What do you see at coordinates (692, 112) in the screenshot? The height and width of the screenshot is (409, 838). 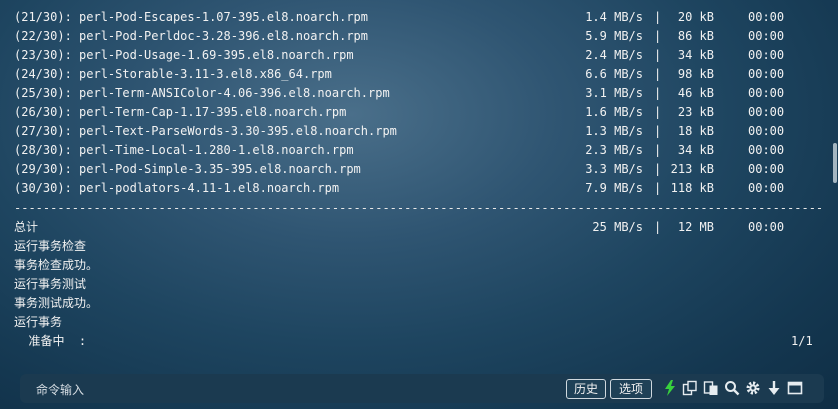 I see `download-size: 23 kB` at bounding box center [692, 112].